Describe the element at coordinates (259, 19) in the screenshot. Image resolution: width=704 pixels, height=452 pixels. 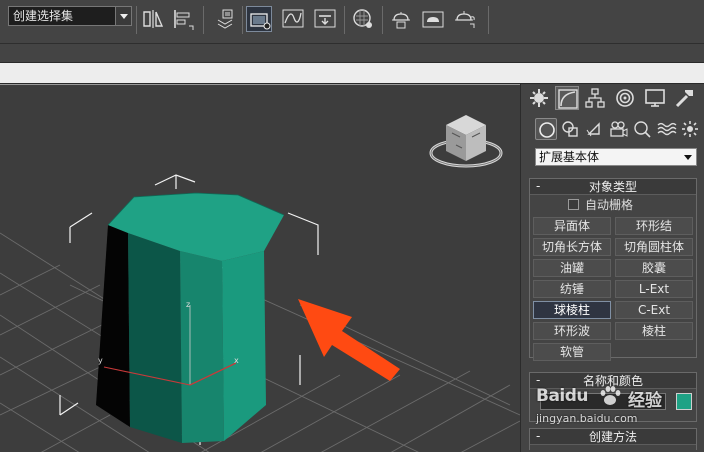
I see `scene-explorer-icon` at that location.